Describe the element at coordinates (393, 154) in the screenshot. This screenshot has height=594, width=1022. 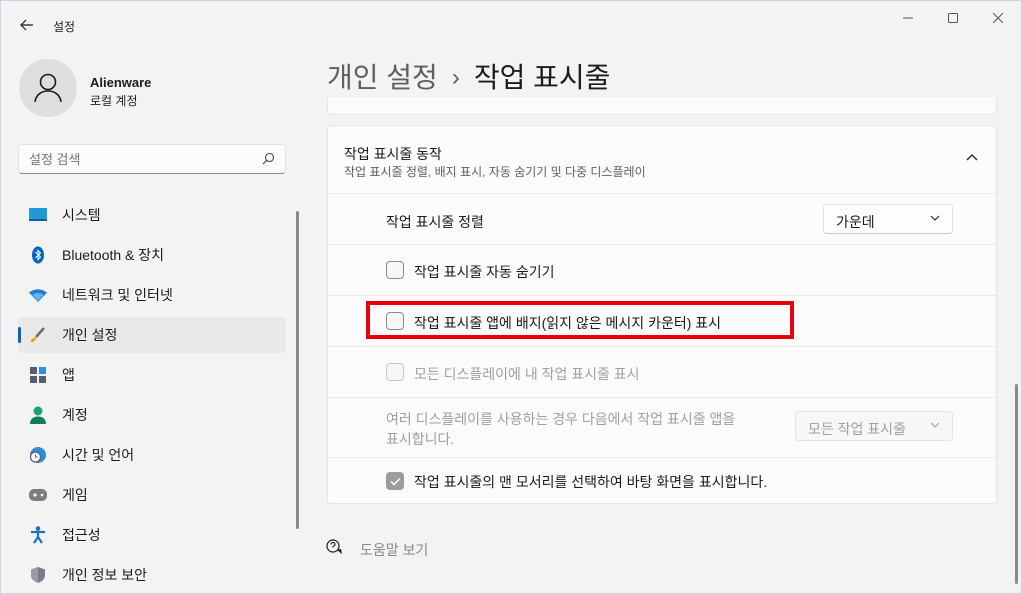
I see `section-title: 작업 표시줄 동작` at that location.